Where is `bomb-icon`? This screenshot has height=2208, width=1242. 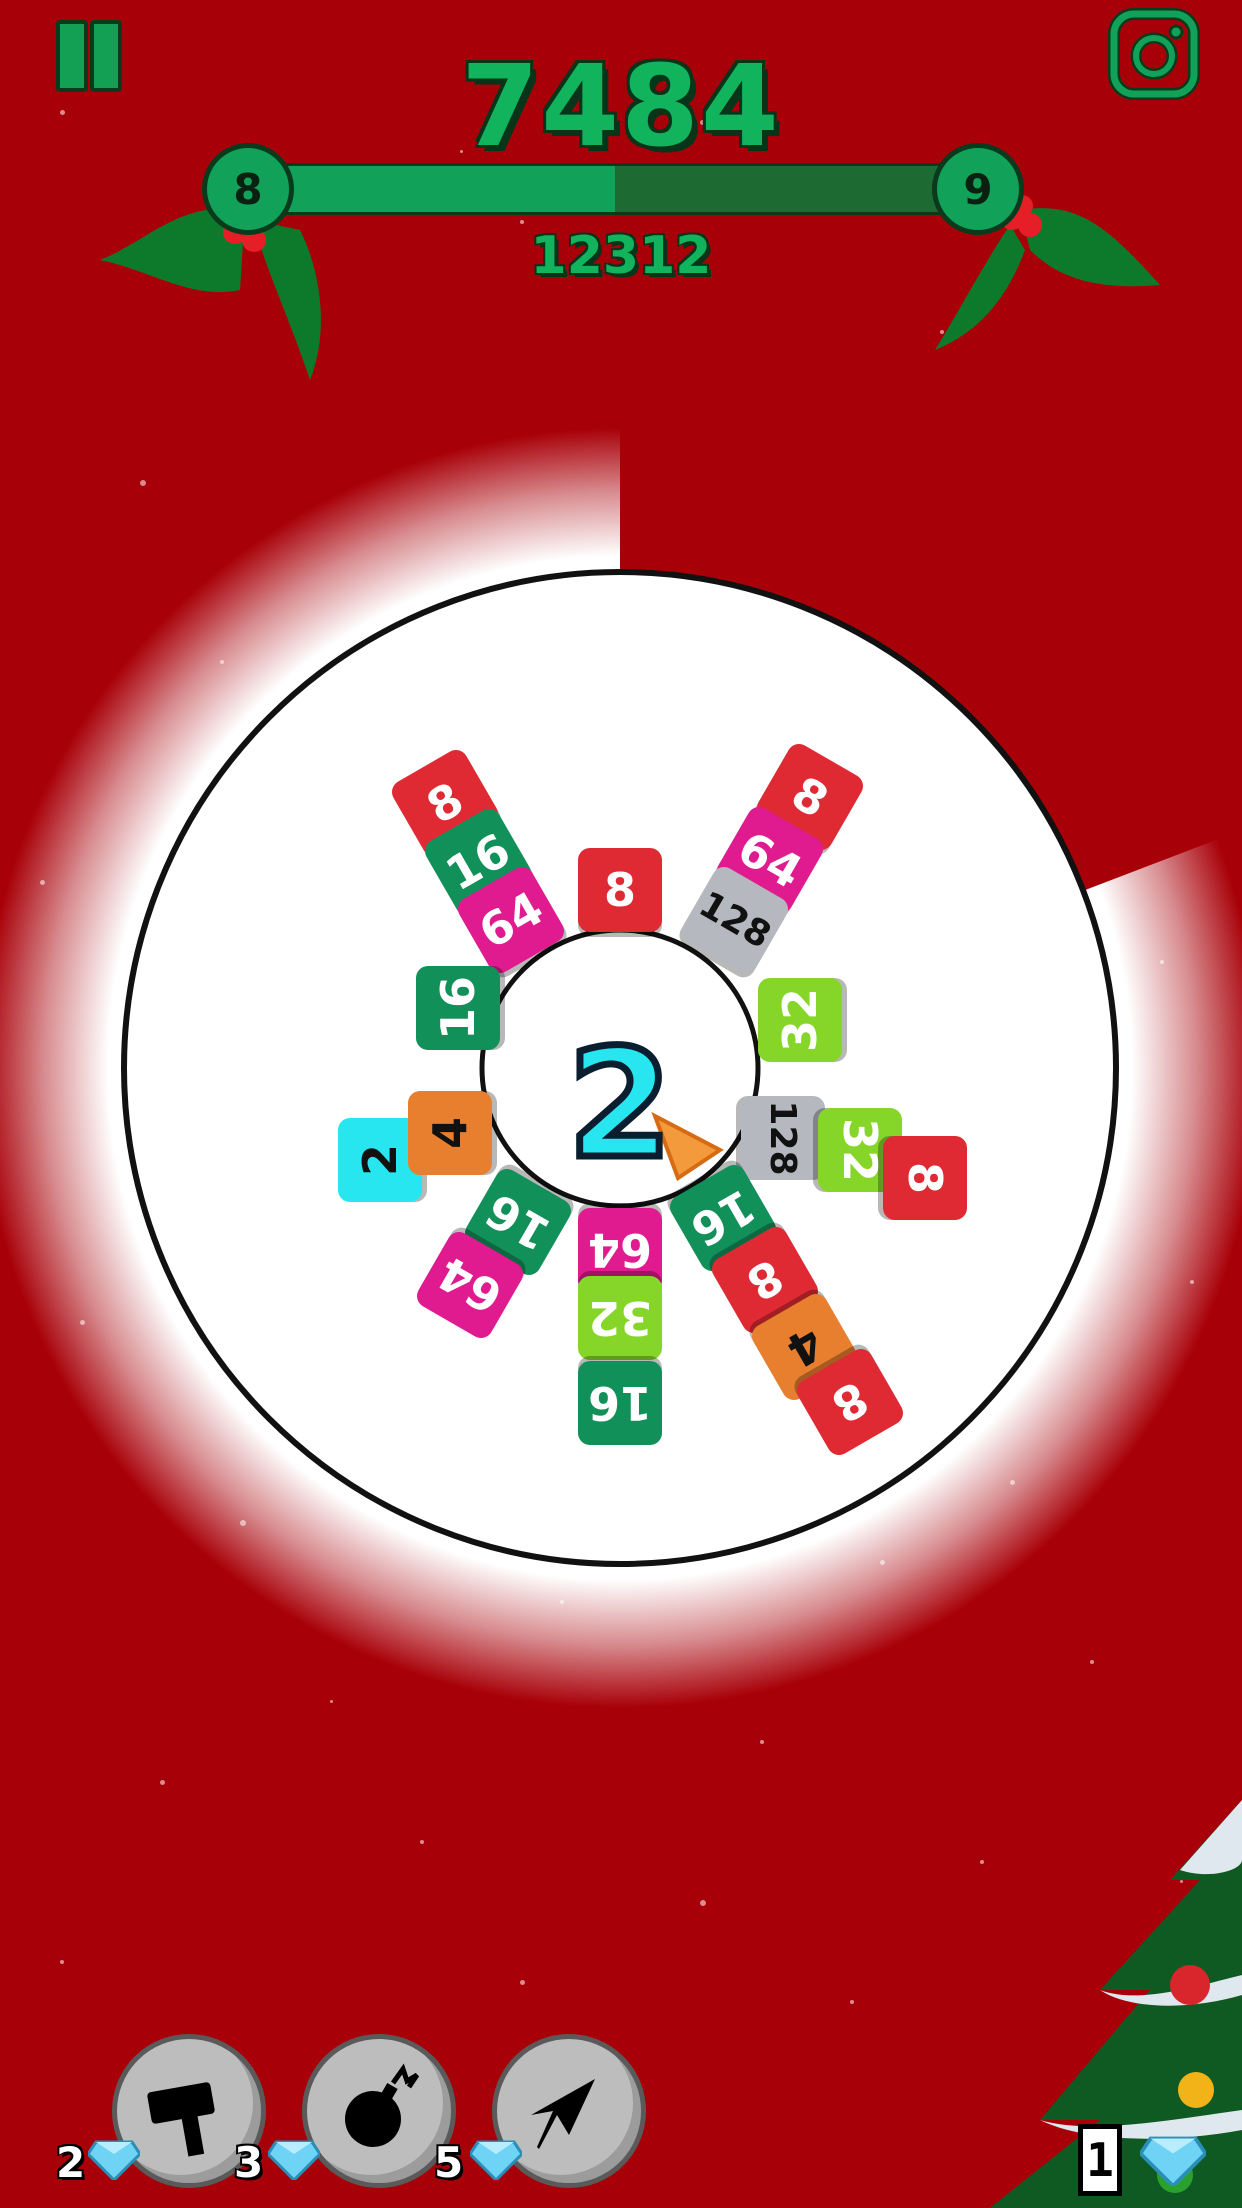 bomb-icon is located at coordinates (382, 2105).